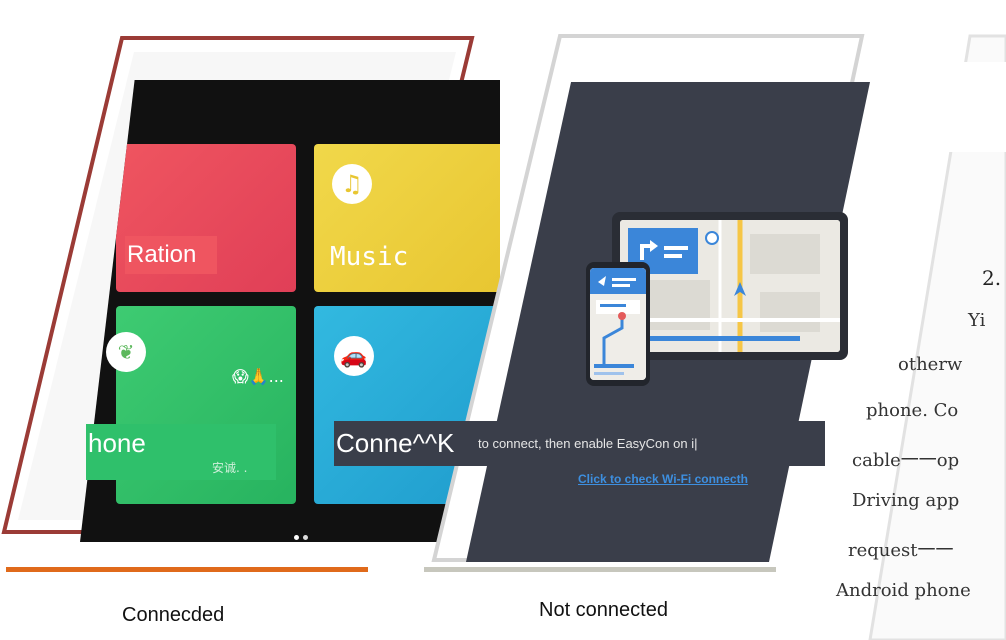 The width and height of the screenshot is (1006, 640). I want to click on music-tile-label: Music, so click(369, 257).